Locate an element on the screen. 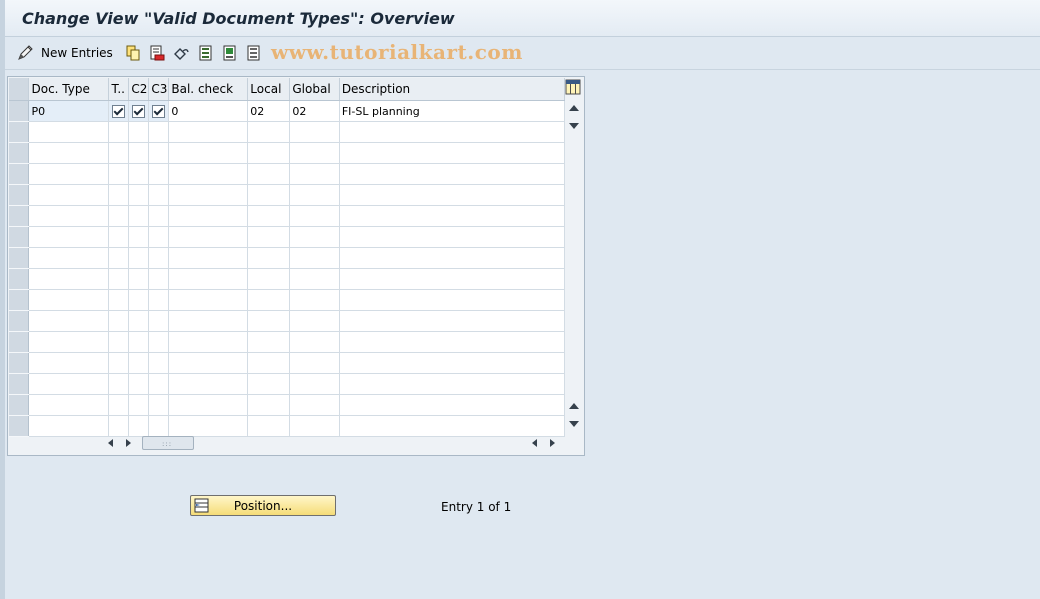 The image size is (1040, 599). column-header-bal-check: Bal. check is located at coordinates (208, 89).